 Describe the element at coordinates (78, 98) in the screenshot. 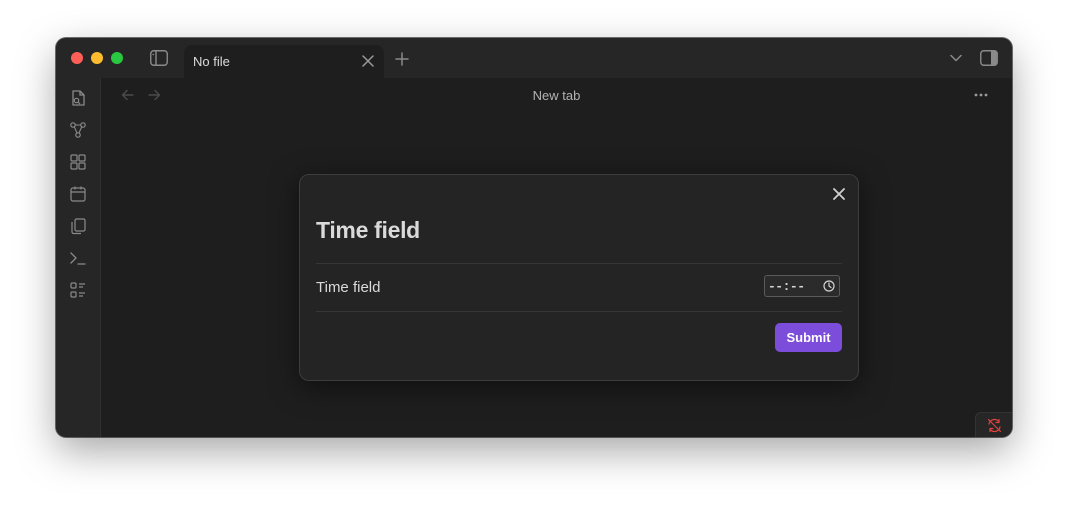

I see `files-icon` at that location.